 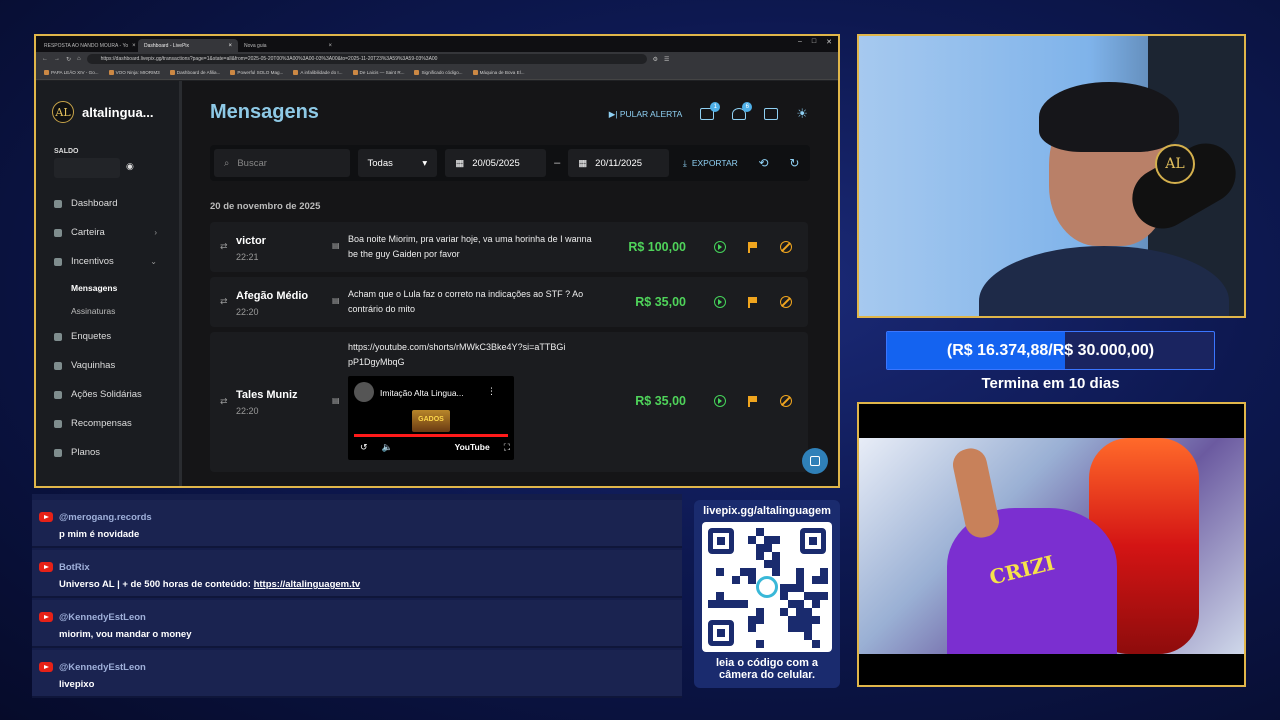 I want to click on youtube-logo: YouTube, so click(x=472, y=447).